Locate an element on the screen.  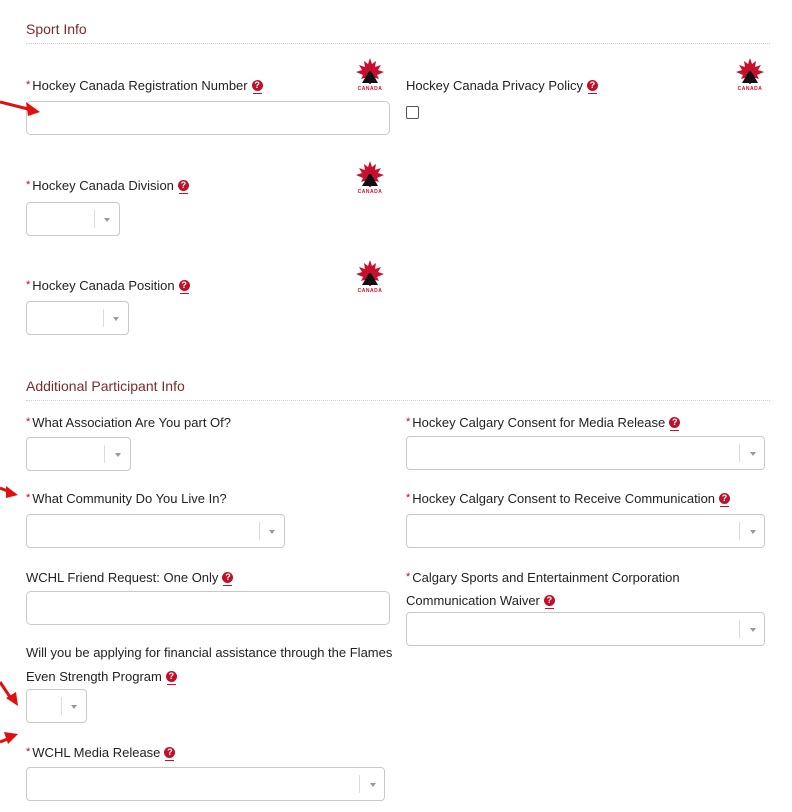
community-label: * What Community Do You Live In? is located at coordinates (126, 498).